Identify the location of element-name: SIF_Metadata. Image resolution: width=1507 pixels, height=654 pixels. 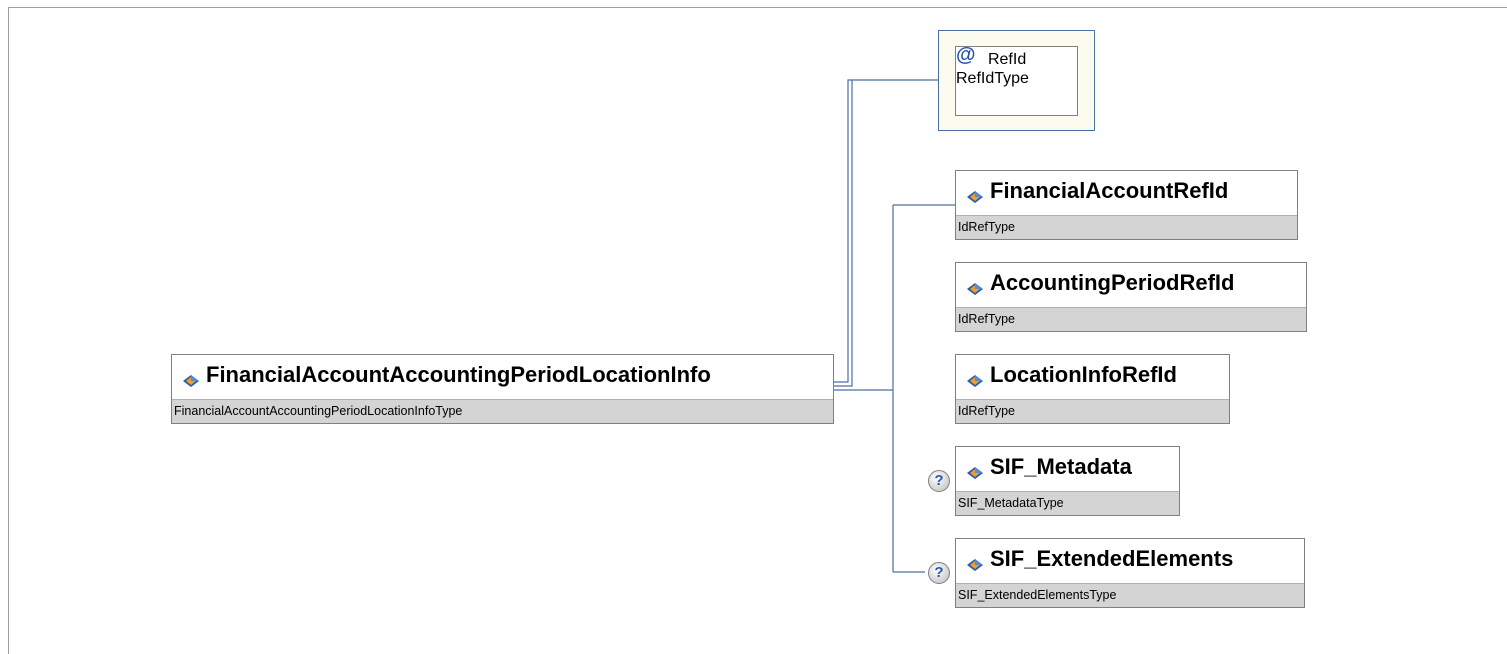
(1061, 466).